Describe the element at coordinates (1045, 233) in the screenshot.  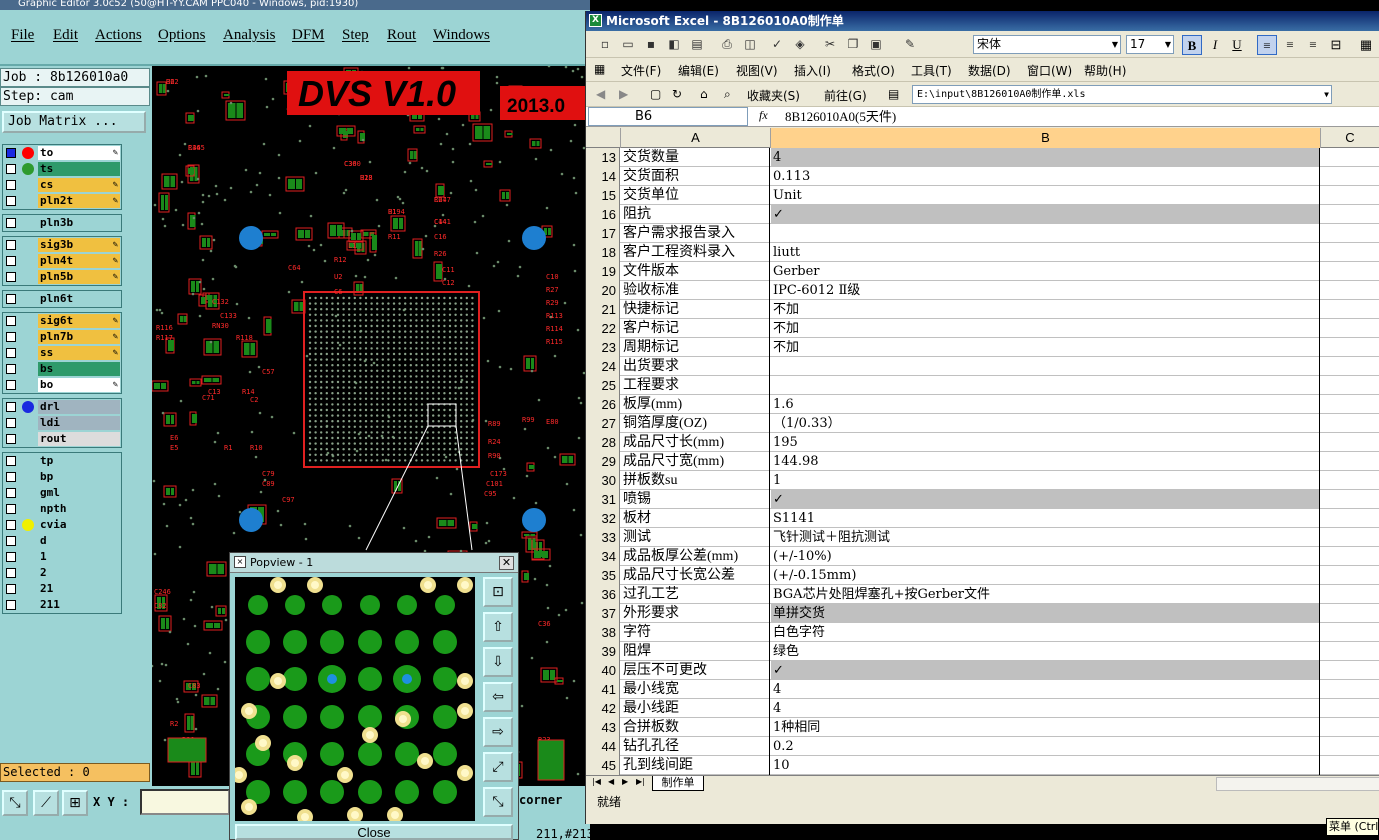
I see `cell-b` at that location.